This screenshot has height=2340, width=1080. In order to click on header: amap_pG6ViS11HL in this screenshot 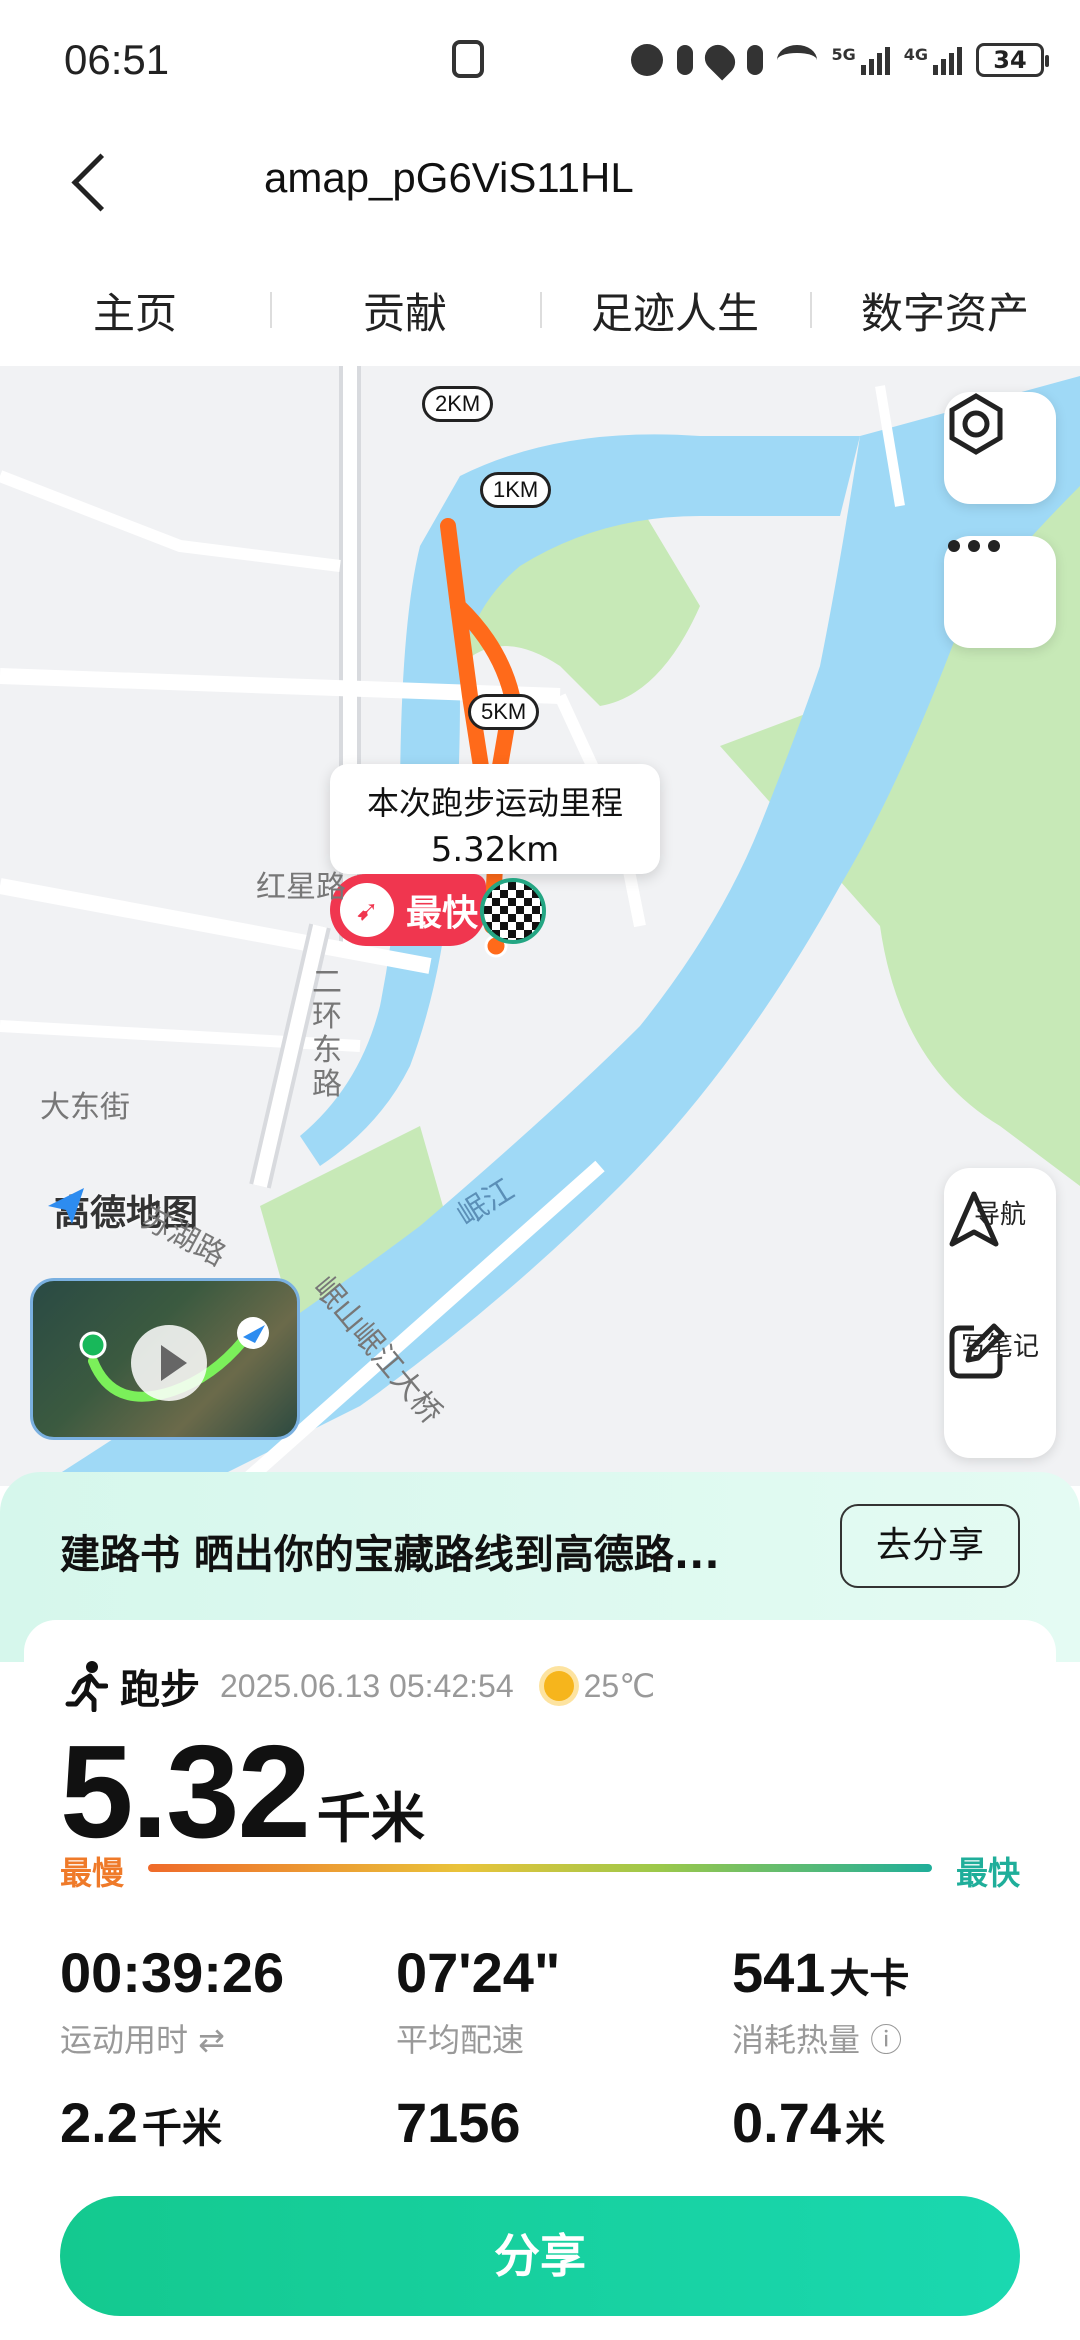, I will do `click(540, 180)`.